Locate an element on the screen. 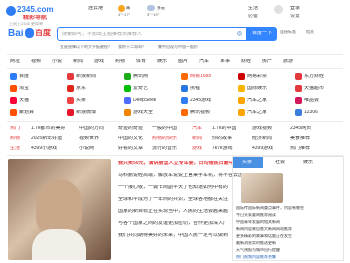 The width and height of the screenshot is (350, 263). hot-link: 2345网页 is located at coordinates (300, 128).